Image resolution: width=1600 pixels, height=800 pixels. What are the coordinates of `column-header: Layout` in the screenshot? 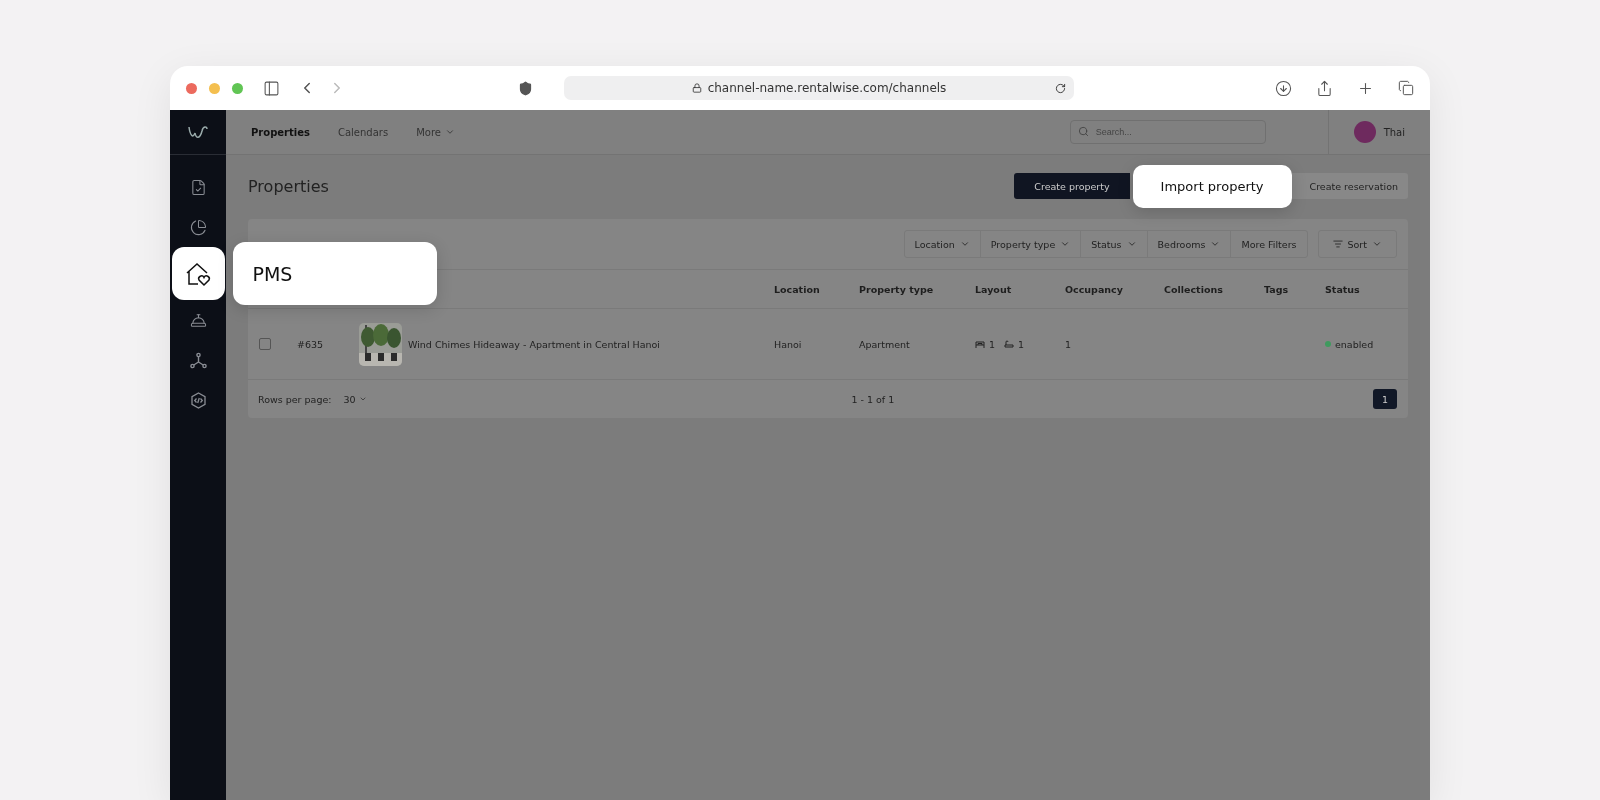 It's located at (1020, 289).